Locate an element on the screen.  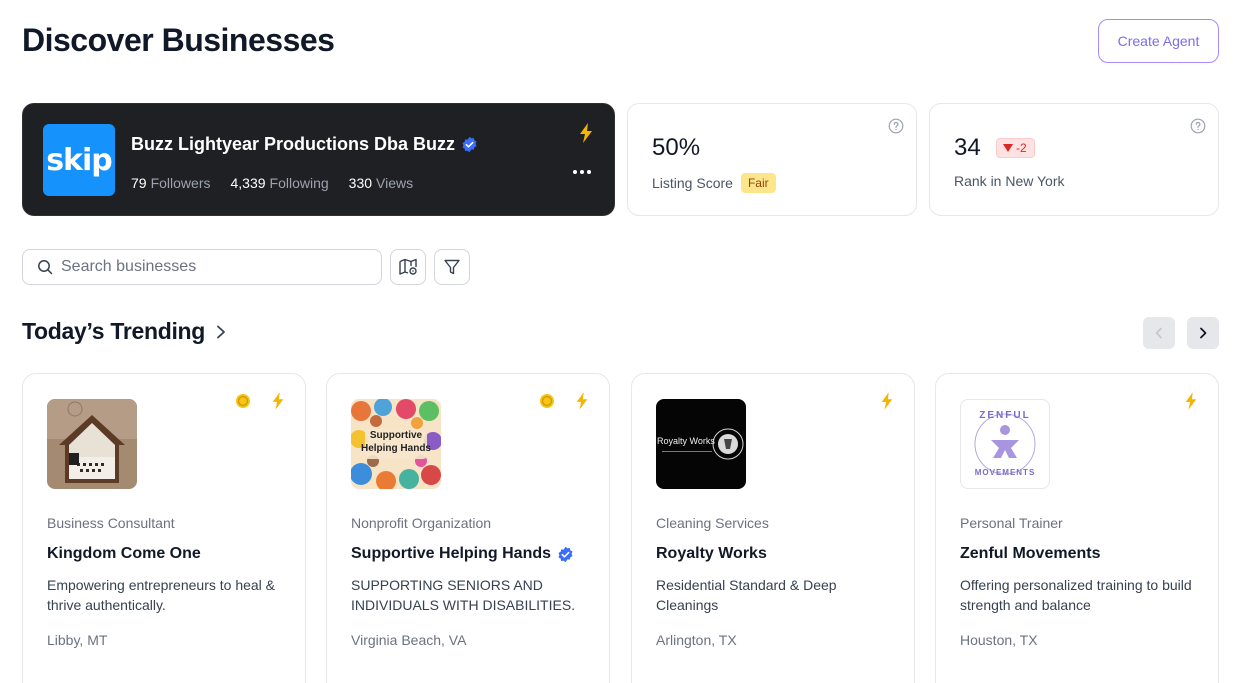
business-location: Houston, TX is located at coordinates (999, 640).